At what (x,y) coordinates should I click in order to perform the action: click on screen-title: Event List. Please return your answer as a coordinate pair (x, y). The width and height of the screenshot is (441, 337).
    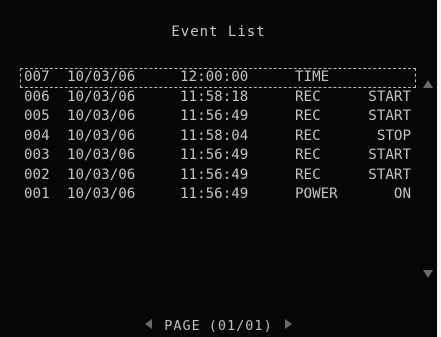
    Looking at the image, I should click on (218, 32).